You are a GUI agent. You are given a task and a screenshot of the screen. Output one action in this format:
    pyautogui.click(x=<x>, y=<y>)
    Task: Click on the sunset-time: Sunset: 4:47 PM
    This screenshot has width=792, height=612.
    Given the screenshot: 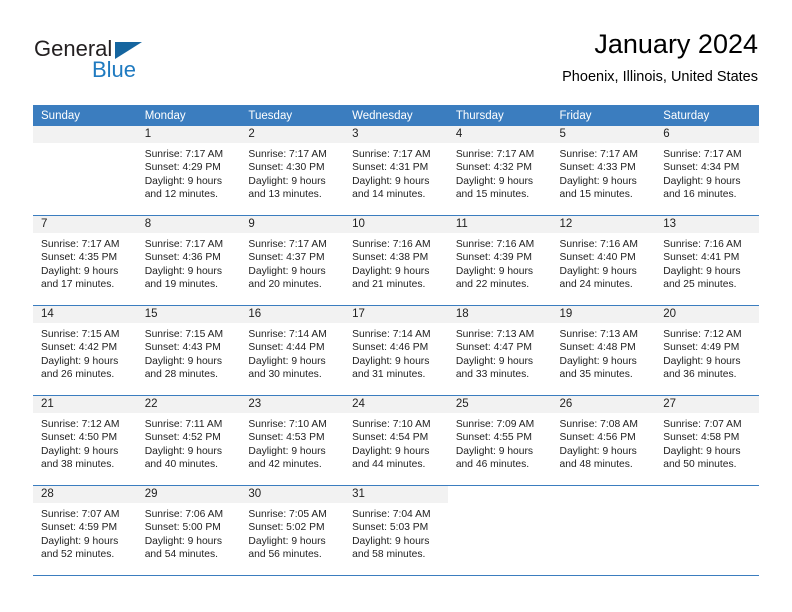 What is the action you would take?
    pyautogui.click(x=493, y=348)
    